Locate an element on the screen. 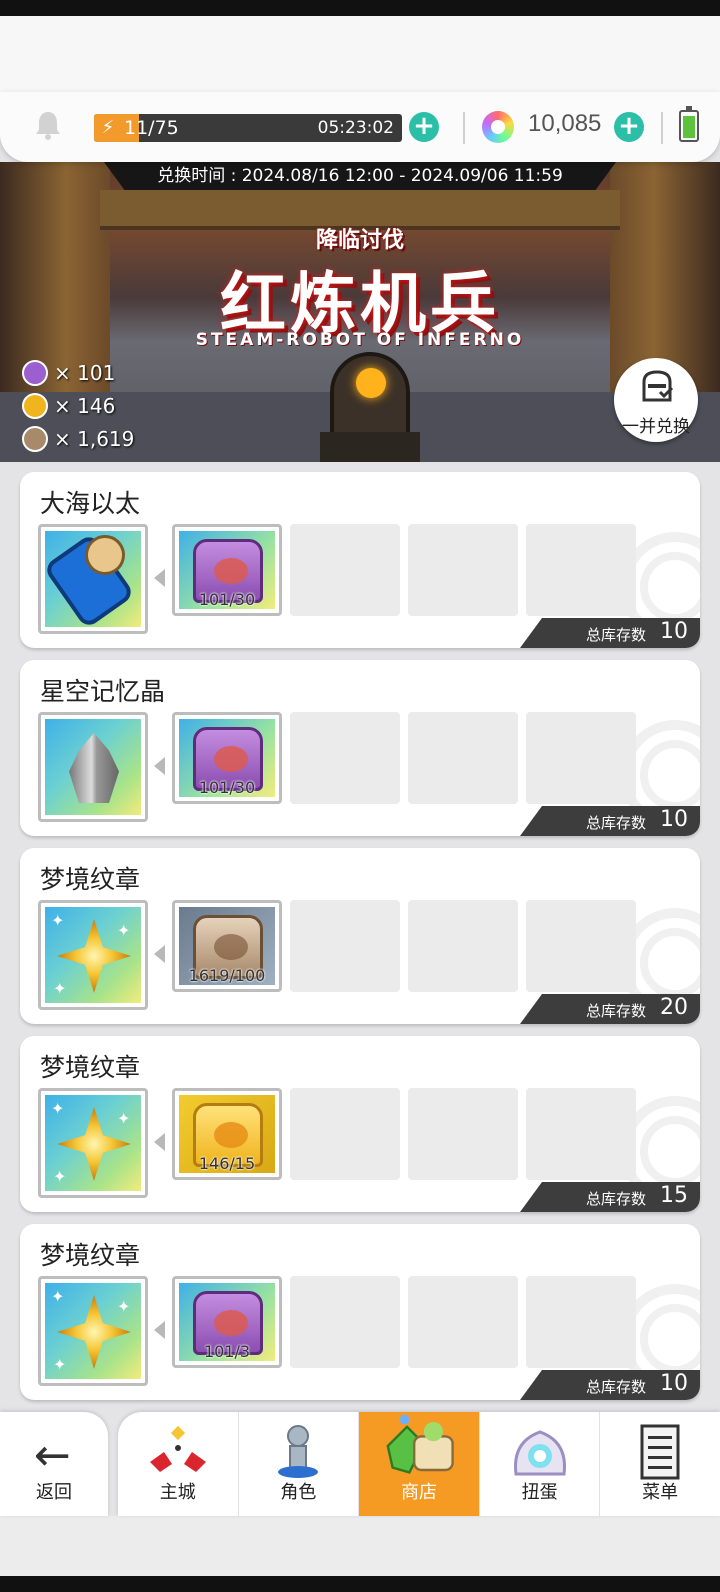 The width and height of the screenshot is (720, 1592). currency-list: × 101 × 146 × 1,619 is located at coordinates (78, 405).